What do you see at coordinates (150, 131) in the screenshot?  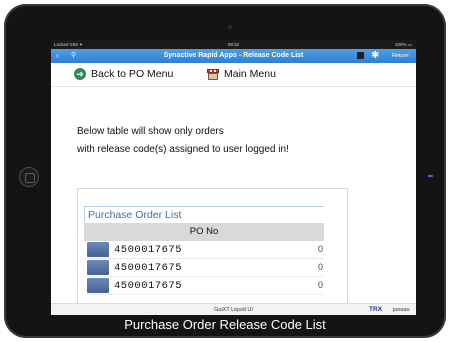 I see `info-line-1: Below table will show only orders` at bounding box center [150, 131].